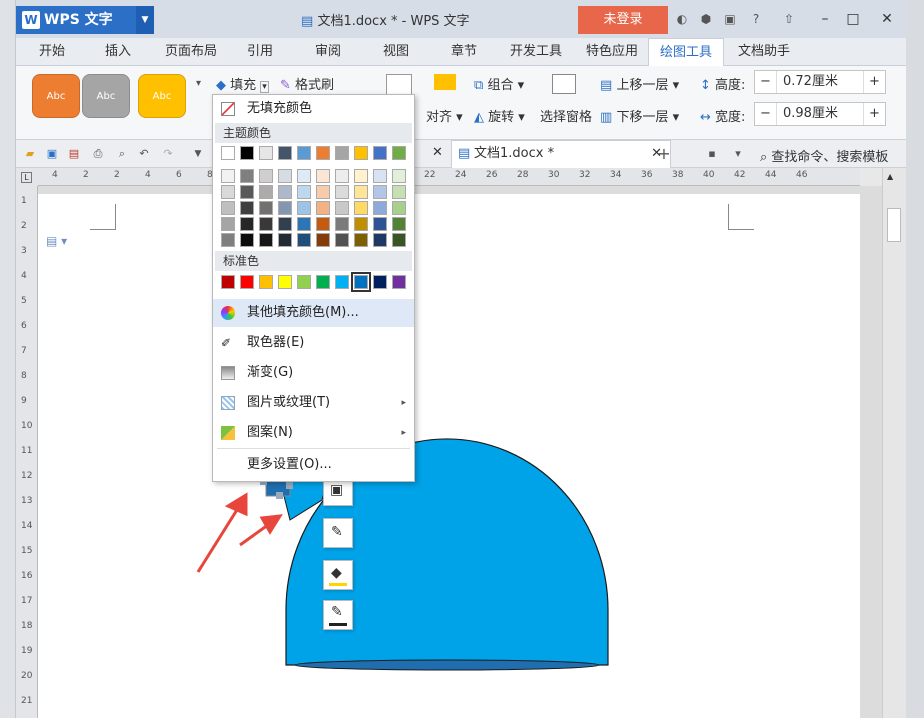 This screenshot has width=924, height=718. I want to click on vertical-scrollbar: ▲, so click(894, 443).